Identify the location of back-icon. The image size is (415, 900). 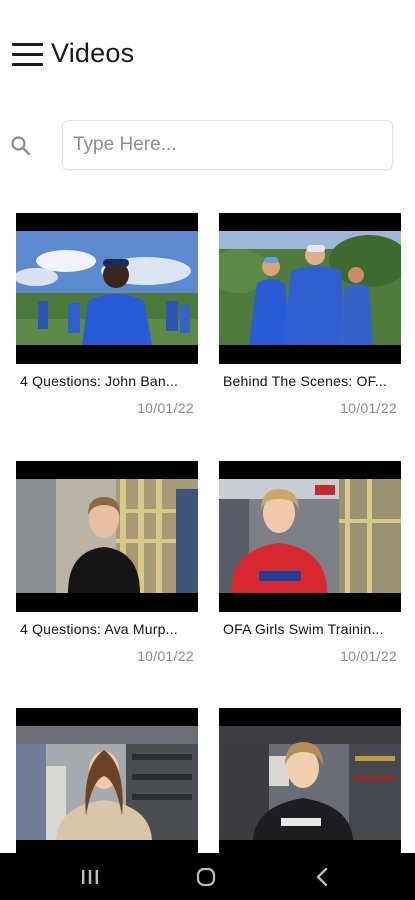
(322, 877).